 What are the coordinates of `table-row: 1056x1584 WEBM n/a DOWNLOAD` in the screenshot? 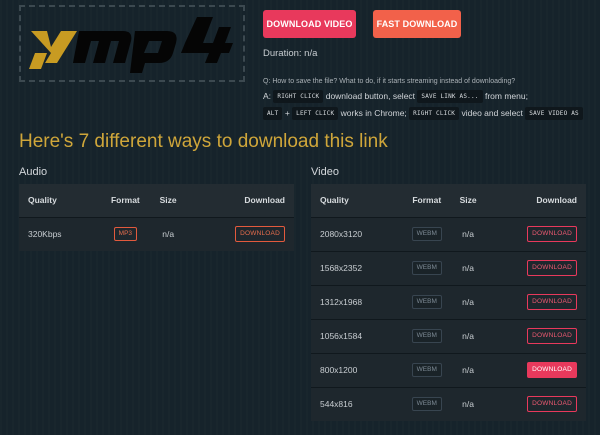 It's located at (448, 335).